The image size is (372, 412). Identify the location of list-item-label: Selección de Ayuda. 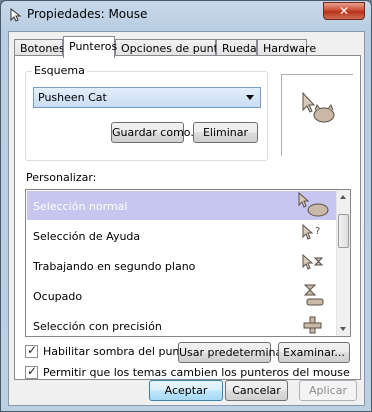
(87, 236).